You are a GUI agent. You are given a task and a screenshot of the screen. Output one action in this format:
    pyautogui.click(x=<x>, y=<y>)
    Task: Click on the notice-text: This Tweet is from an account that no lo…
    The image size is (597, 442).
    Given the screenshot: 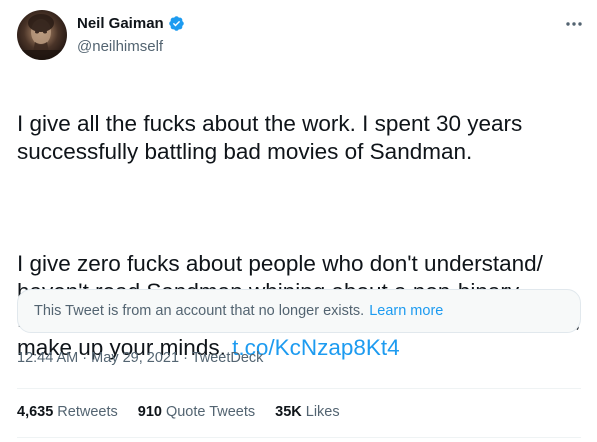 What is the action you would take?
    pyautogui.click(x=199, y=311)
    